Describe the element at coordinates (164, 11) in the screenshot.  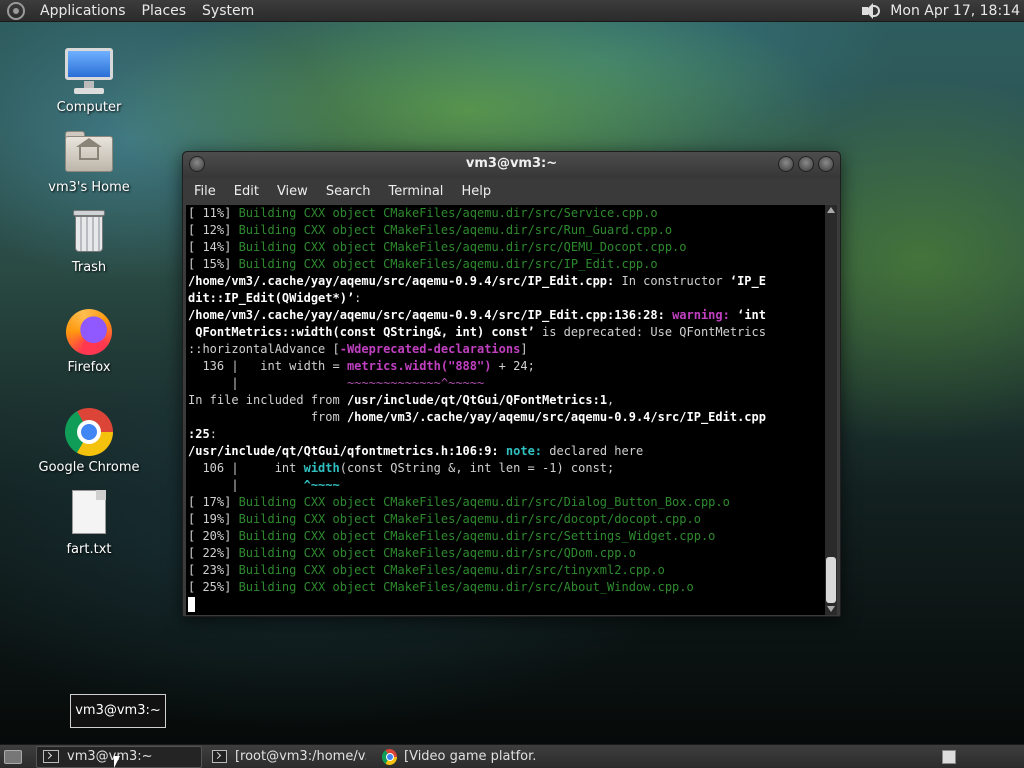
I see `menu-places: Places` at that location.